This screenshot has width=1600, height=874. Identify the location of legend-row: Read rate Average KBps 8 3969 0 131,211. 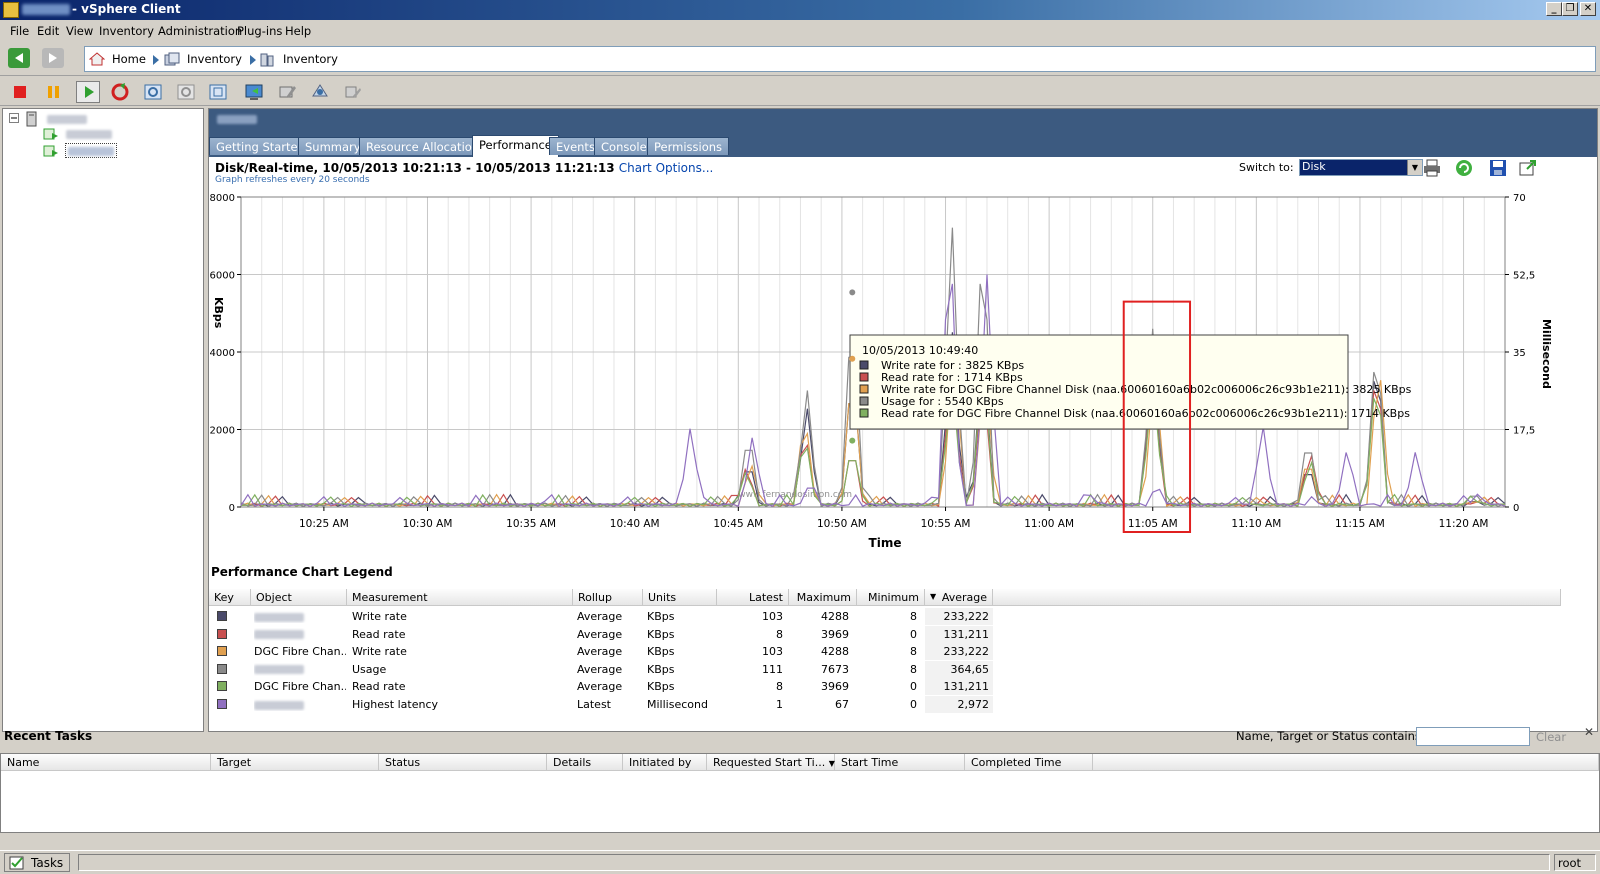
(609, 634).